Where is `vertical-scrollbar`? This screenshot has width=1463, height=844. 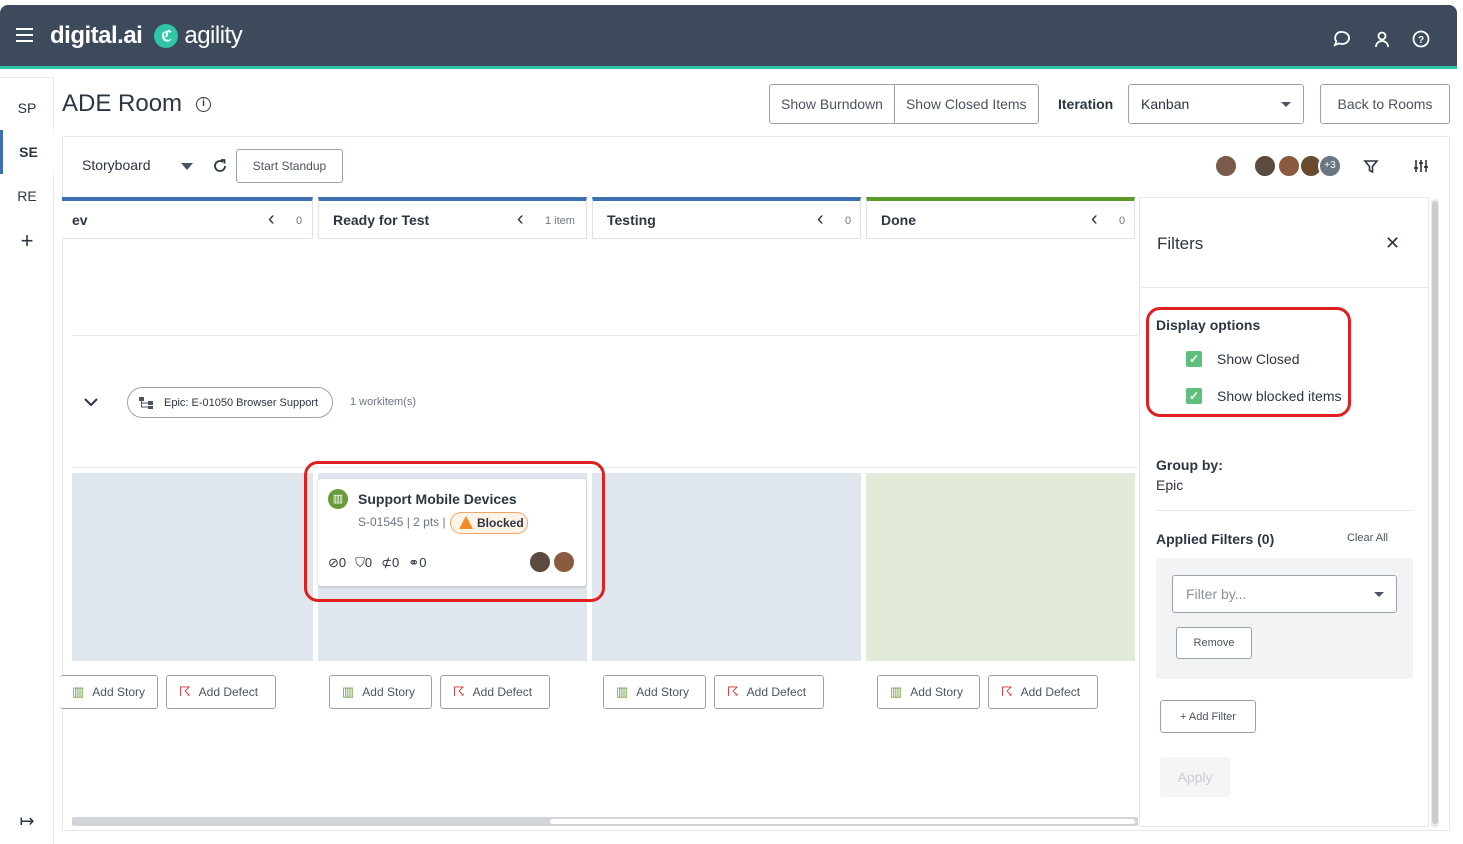 vertical-scrollbar is located at coordinates (1435, 513).